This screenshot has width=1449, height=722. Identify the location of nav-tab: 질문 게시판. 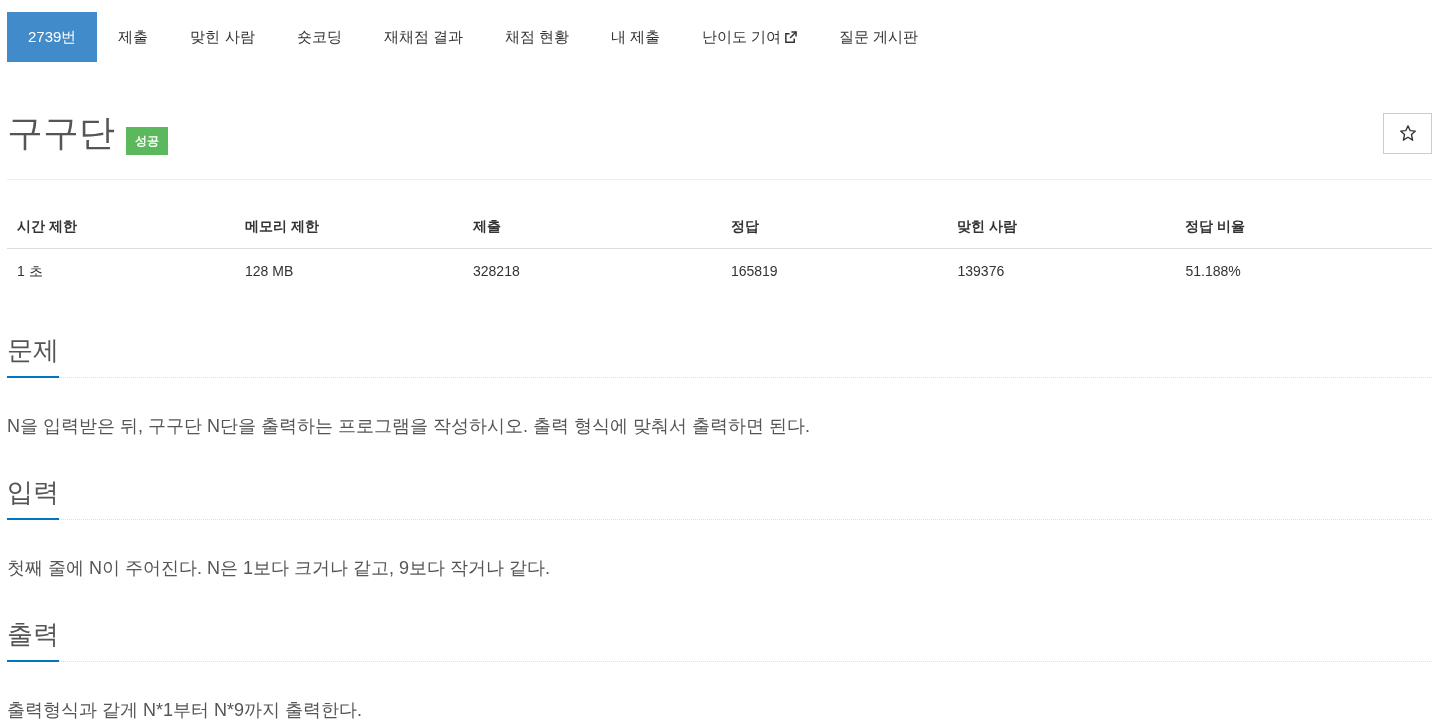
(879, 37).